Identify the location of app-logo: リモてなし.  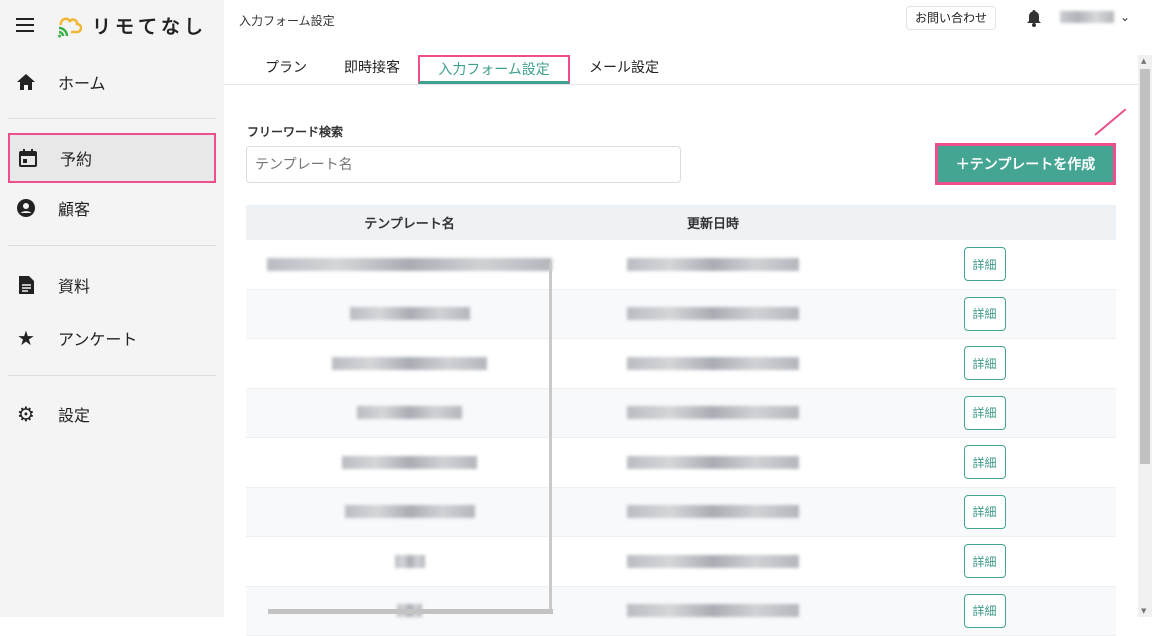
(131, 25).